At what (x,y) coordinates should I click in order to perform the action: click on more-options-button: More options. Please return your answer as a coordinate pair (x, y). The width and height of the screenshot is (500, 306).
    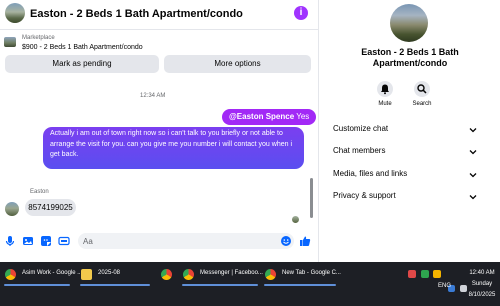
    Looking at the image, I should click on (237, 64).